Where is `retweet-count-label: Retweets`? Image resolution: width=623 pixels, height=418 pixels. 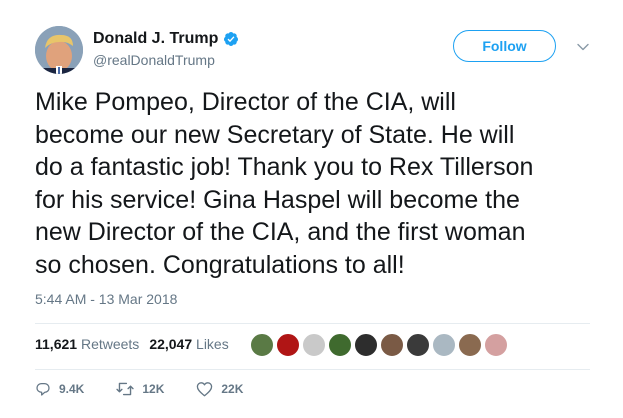 retweet-count-label: Retweets is located at coordinates (110, 344).